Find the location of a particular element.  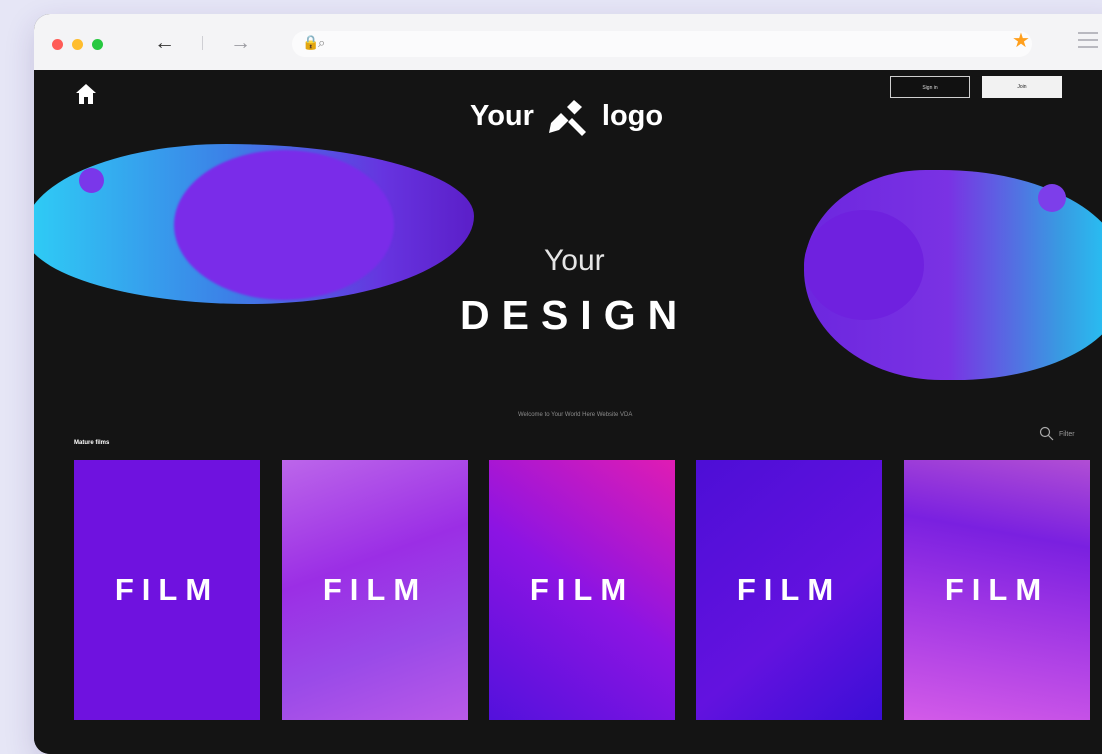

menu-icon is located at coordinates (1088, 42).